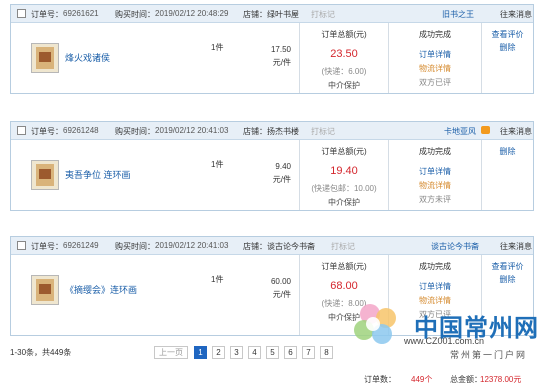  What do you see at coordinates (375, 324) in the screenshot?
I see `watermark-logo-icon` at bounding box center [375, 324].